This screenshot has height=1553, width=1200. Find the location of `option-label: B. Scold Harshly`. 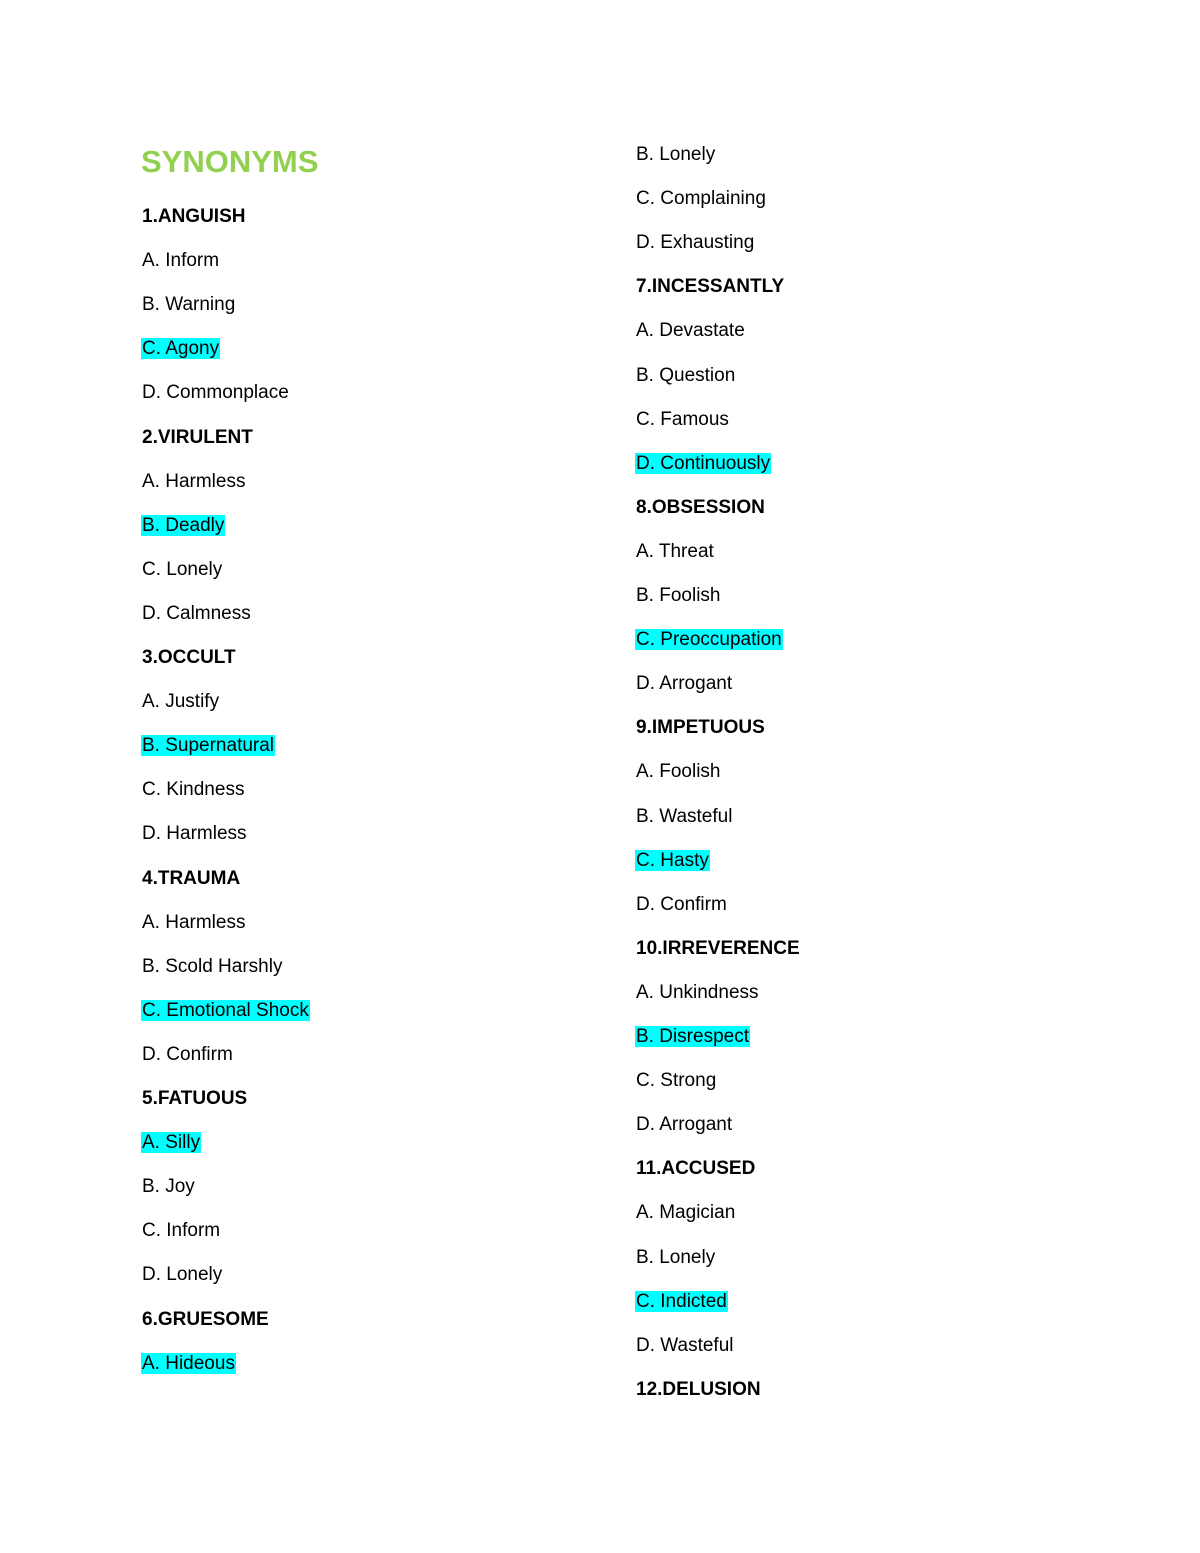

option-label: B. Scold Harshly is located at coordinates (212, 966).